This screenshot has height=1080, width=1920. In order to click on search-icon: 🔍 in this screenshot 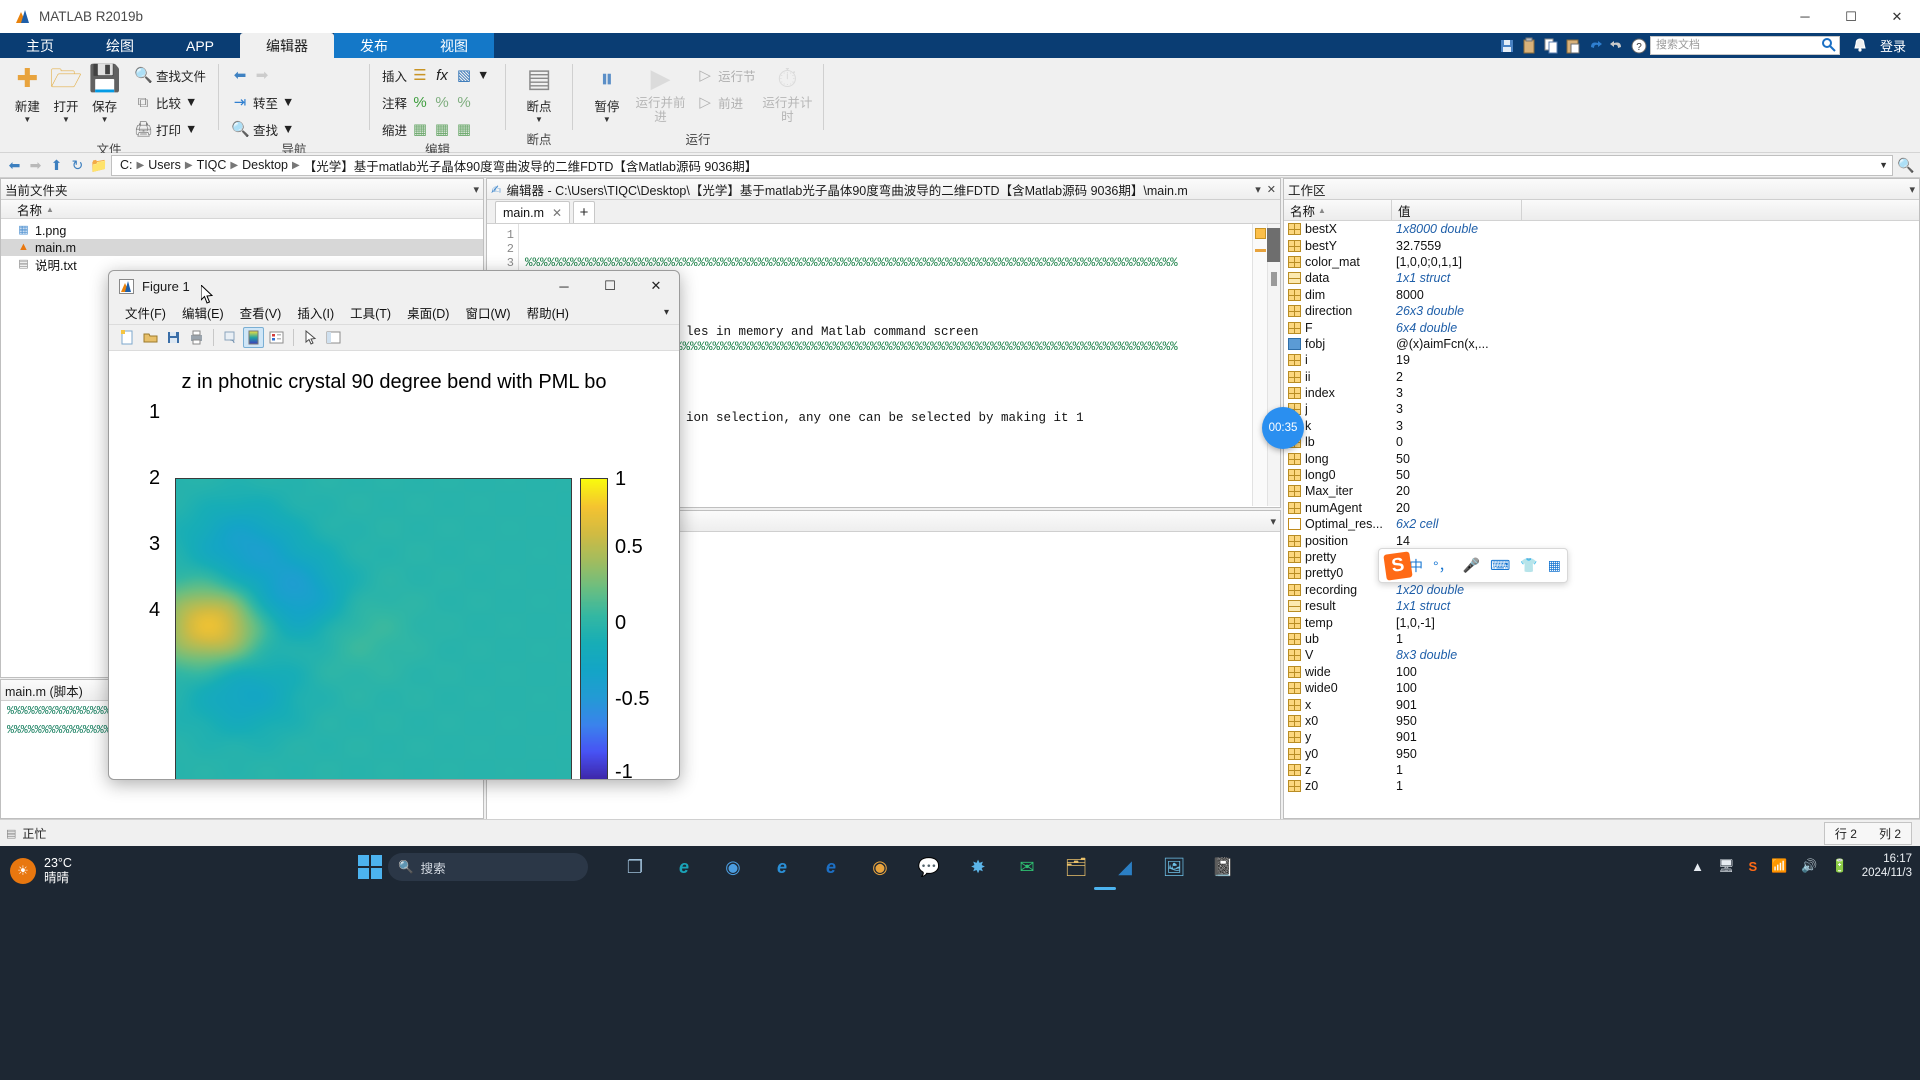, I will do `click(1905, 165)`.